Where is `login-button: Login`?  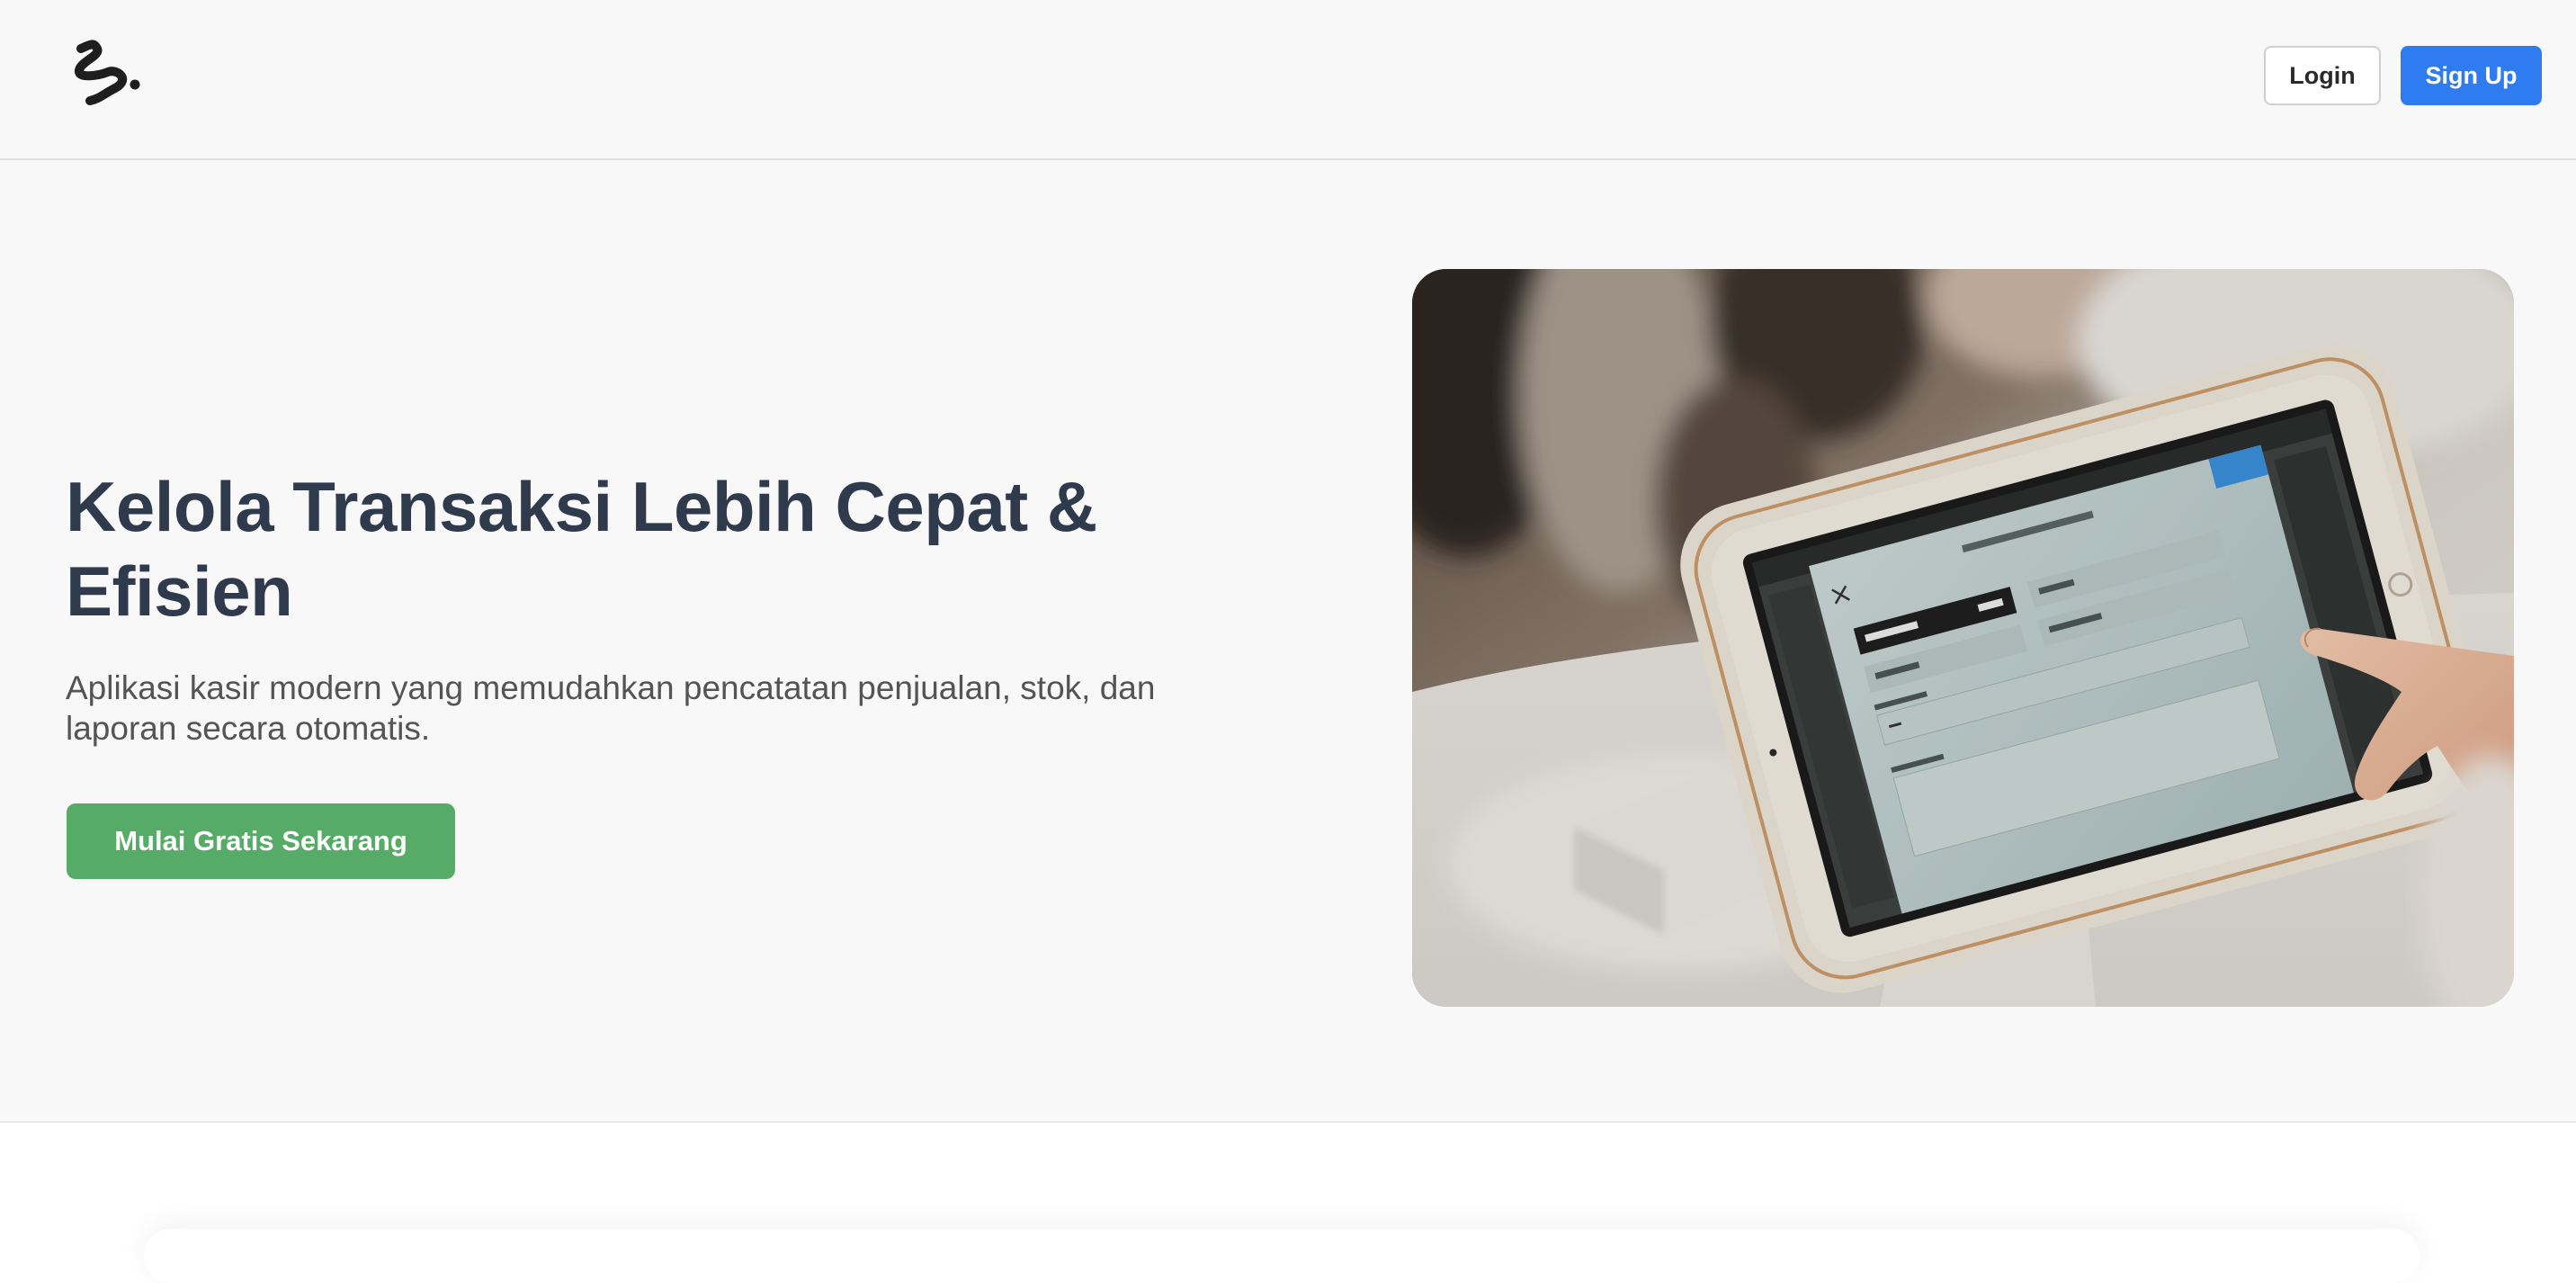
login-button: Login is located at coordinates (2322, 75).